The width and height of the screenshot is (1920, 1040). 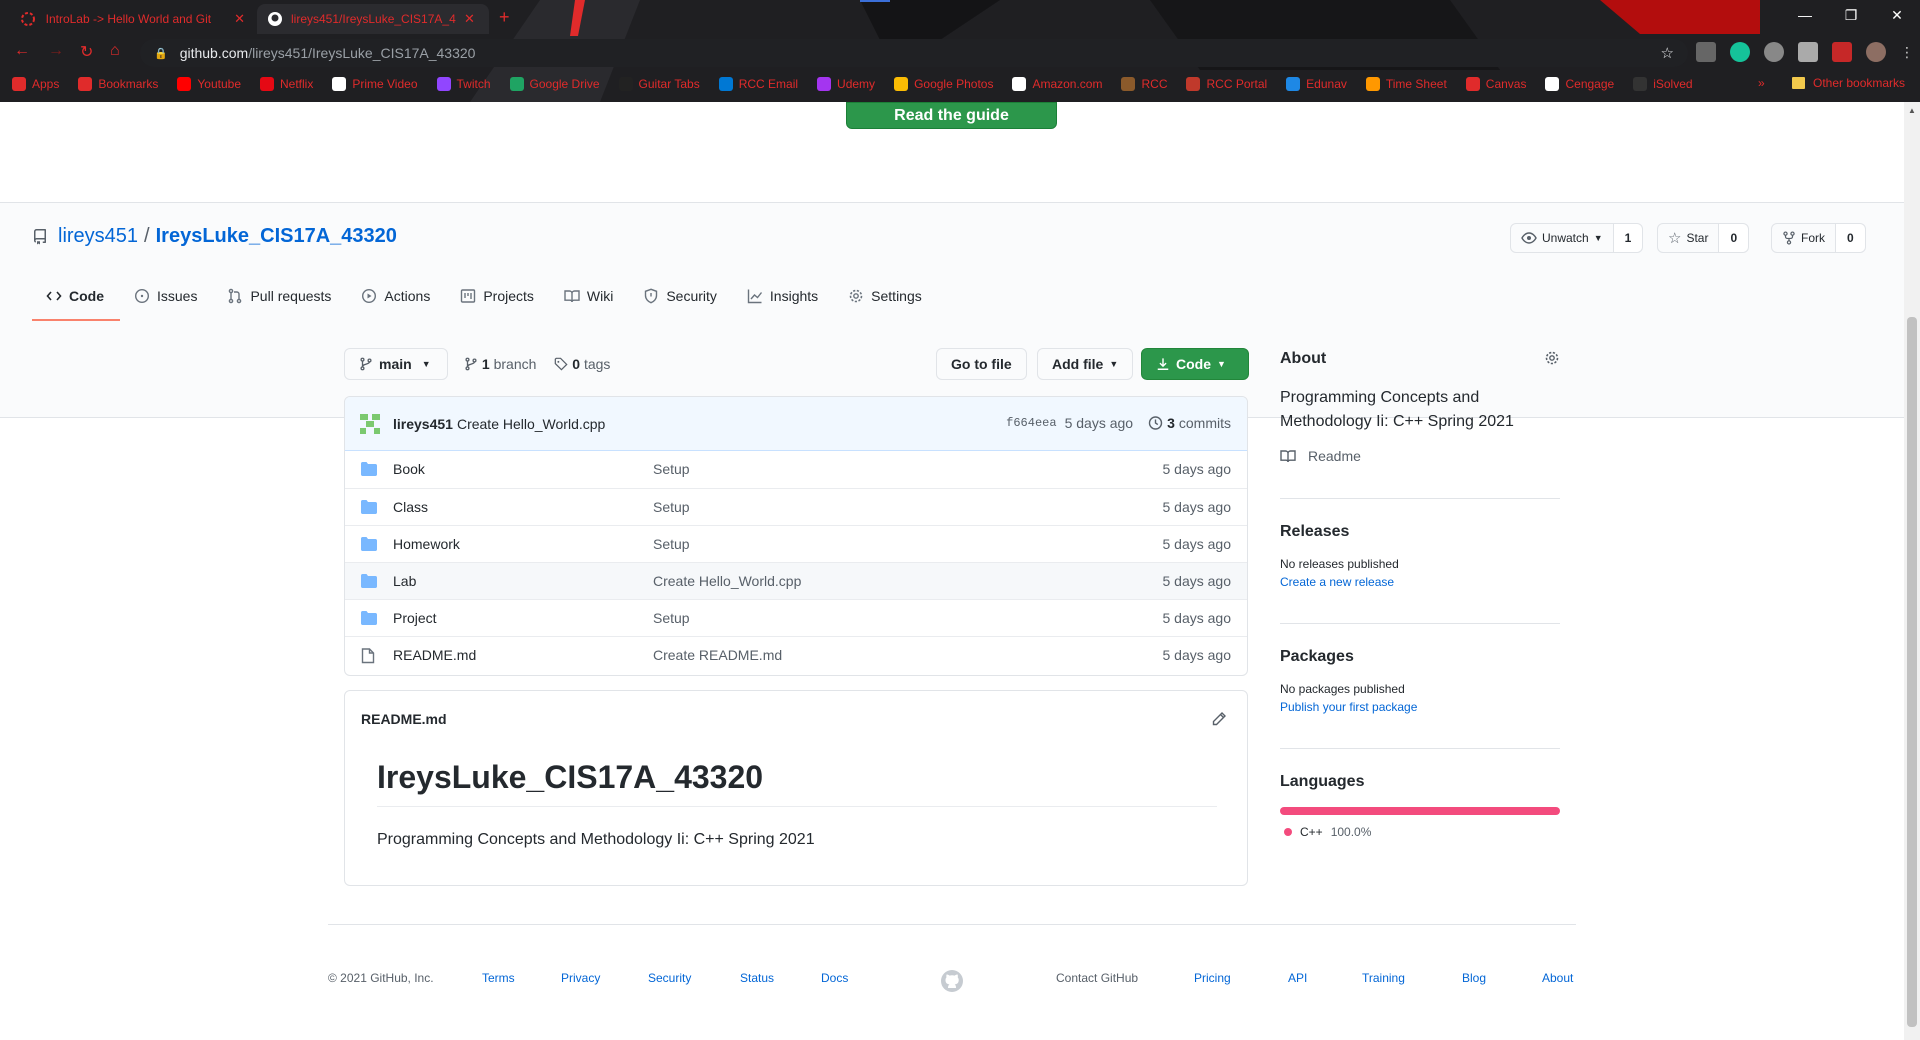 What do you see at coordinates (423, 424) in the screenshot?
I see `commit-author-link: lireys451` at bounding box center [423, 424].